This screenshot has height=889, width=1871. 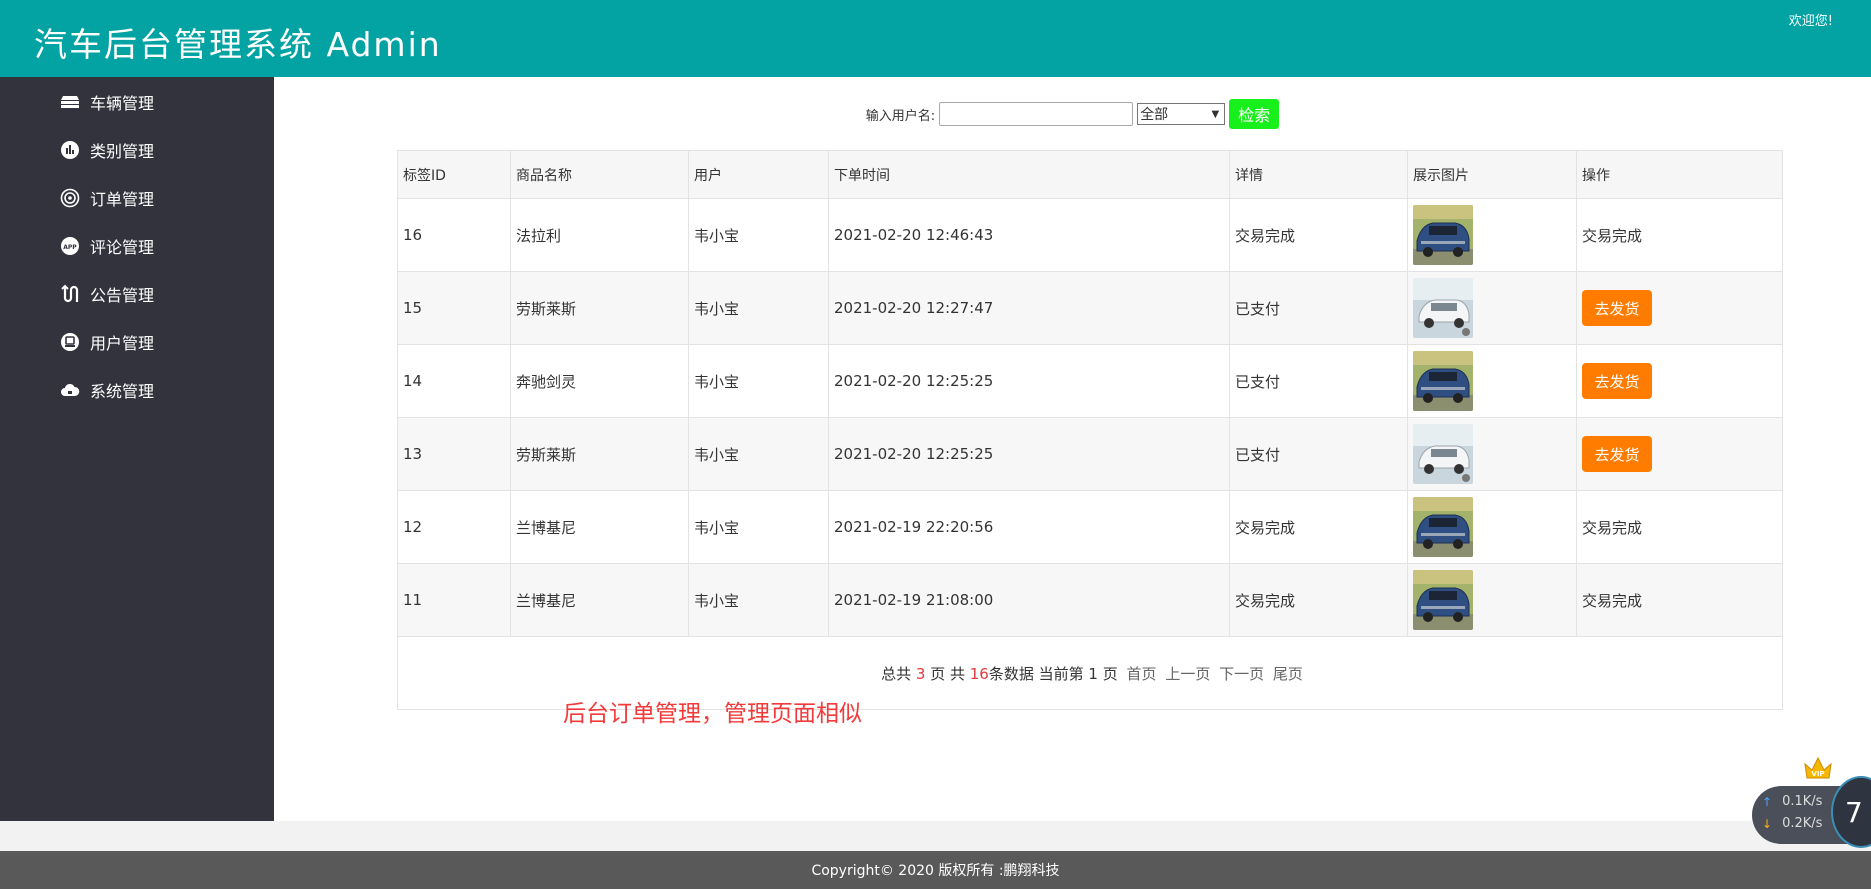 I want to click on download-speed: ↓ 0.2K/s, so click(x=1792, y=823).